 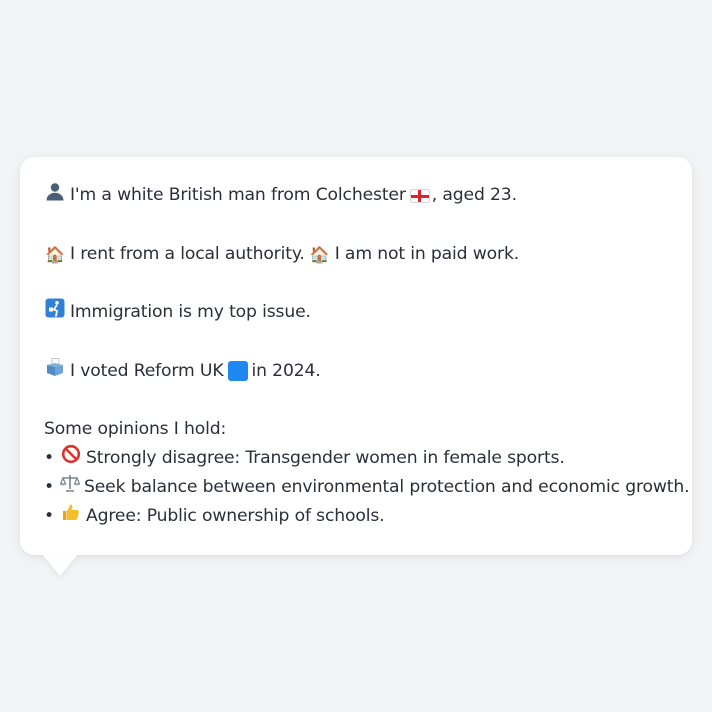 I want to click on housing-text: I rent from a local authority., so click(x=187, y=253).